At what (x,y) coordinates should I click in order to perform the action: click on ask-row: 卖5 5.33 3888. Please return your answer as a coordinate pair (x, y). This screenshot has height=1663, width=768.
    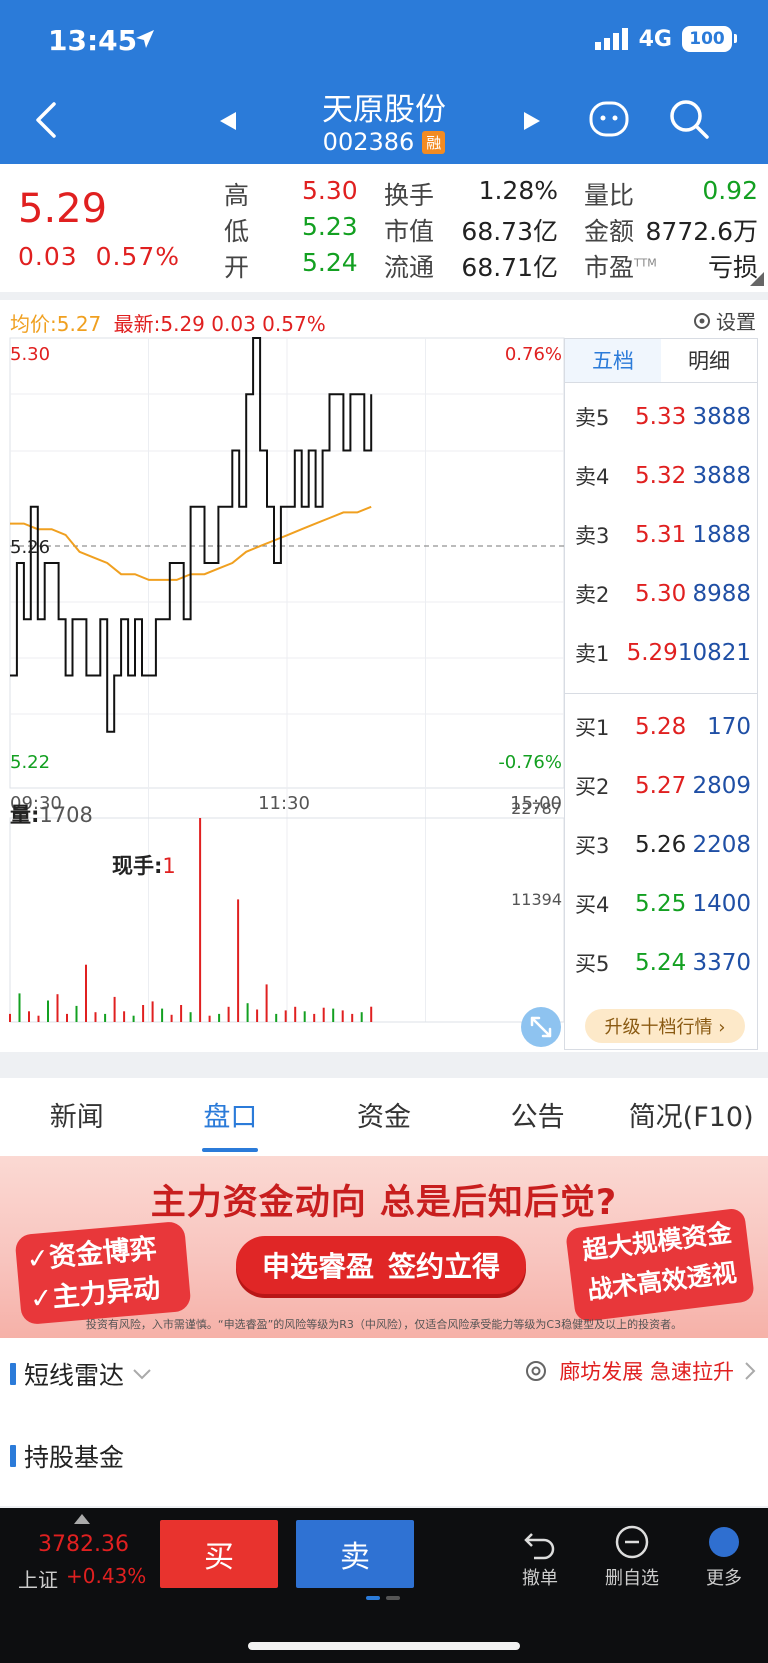
    Looking at the image, I should click on (663, 417).